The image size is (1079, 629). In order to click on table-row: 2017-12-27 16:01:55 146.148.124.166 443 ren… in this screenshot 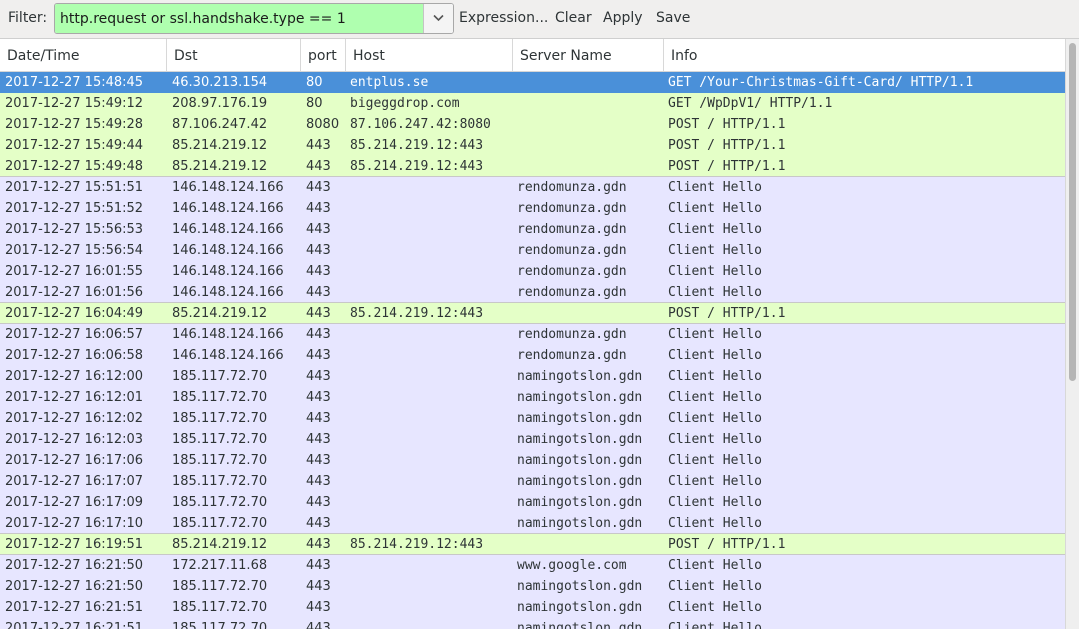, I will do `click(532, 271)`.